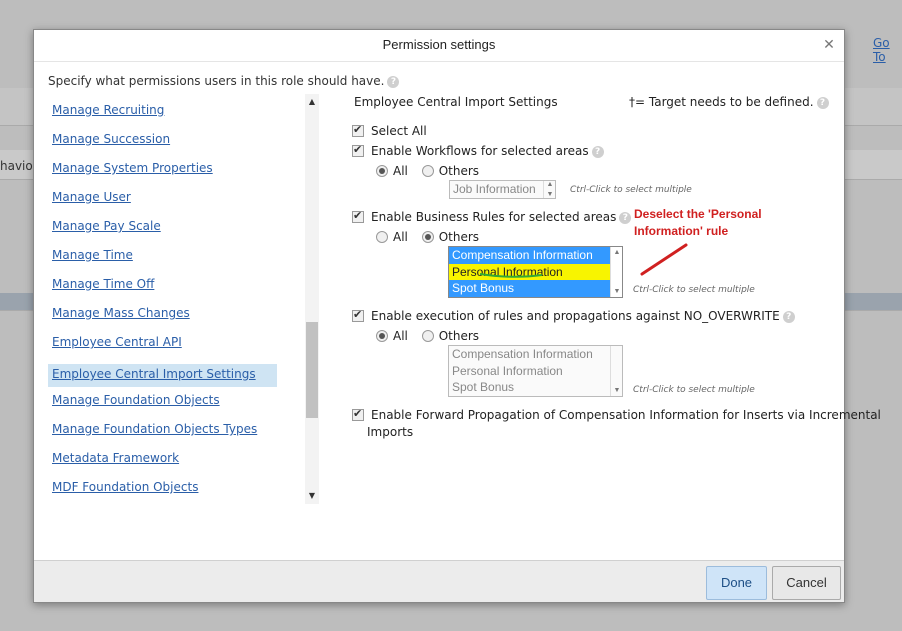  What do you see at coordinates (681, 231) in the screenshot?
I see `annotation-line: Information' rule` at bounding box center [681, 231].